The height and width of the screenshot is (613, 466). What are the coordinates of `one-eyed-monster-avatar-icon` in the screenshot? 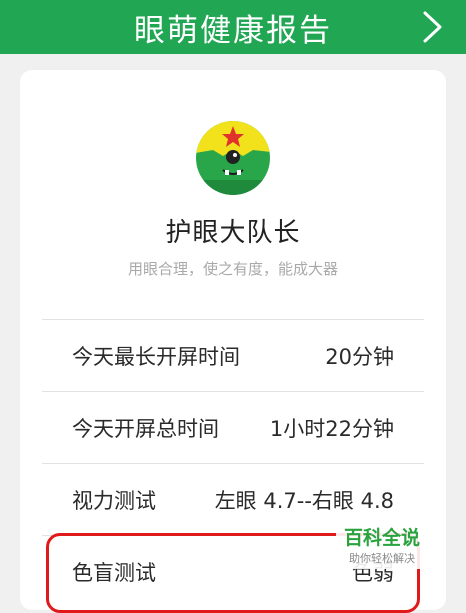 It's located at (233, 158).